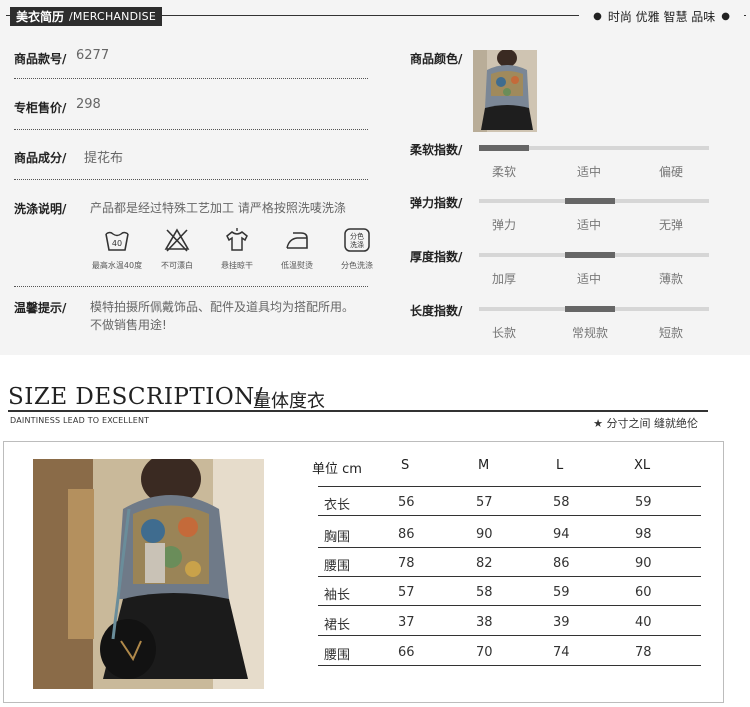  What do you see at coordinates (297, 265) in the screenshot?
I see `care-caption: 低温熨烫` at bounding box center [297, 265].